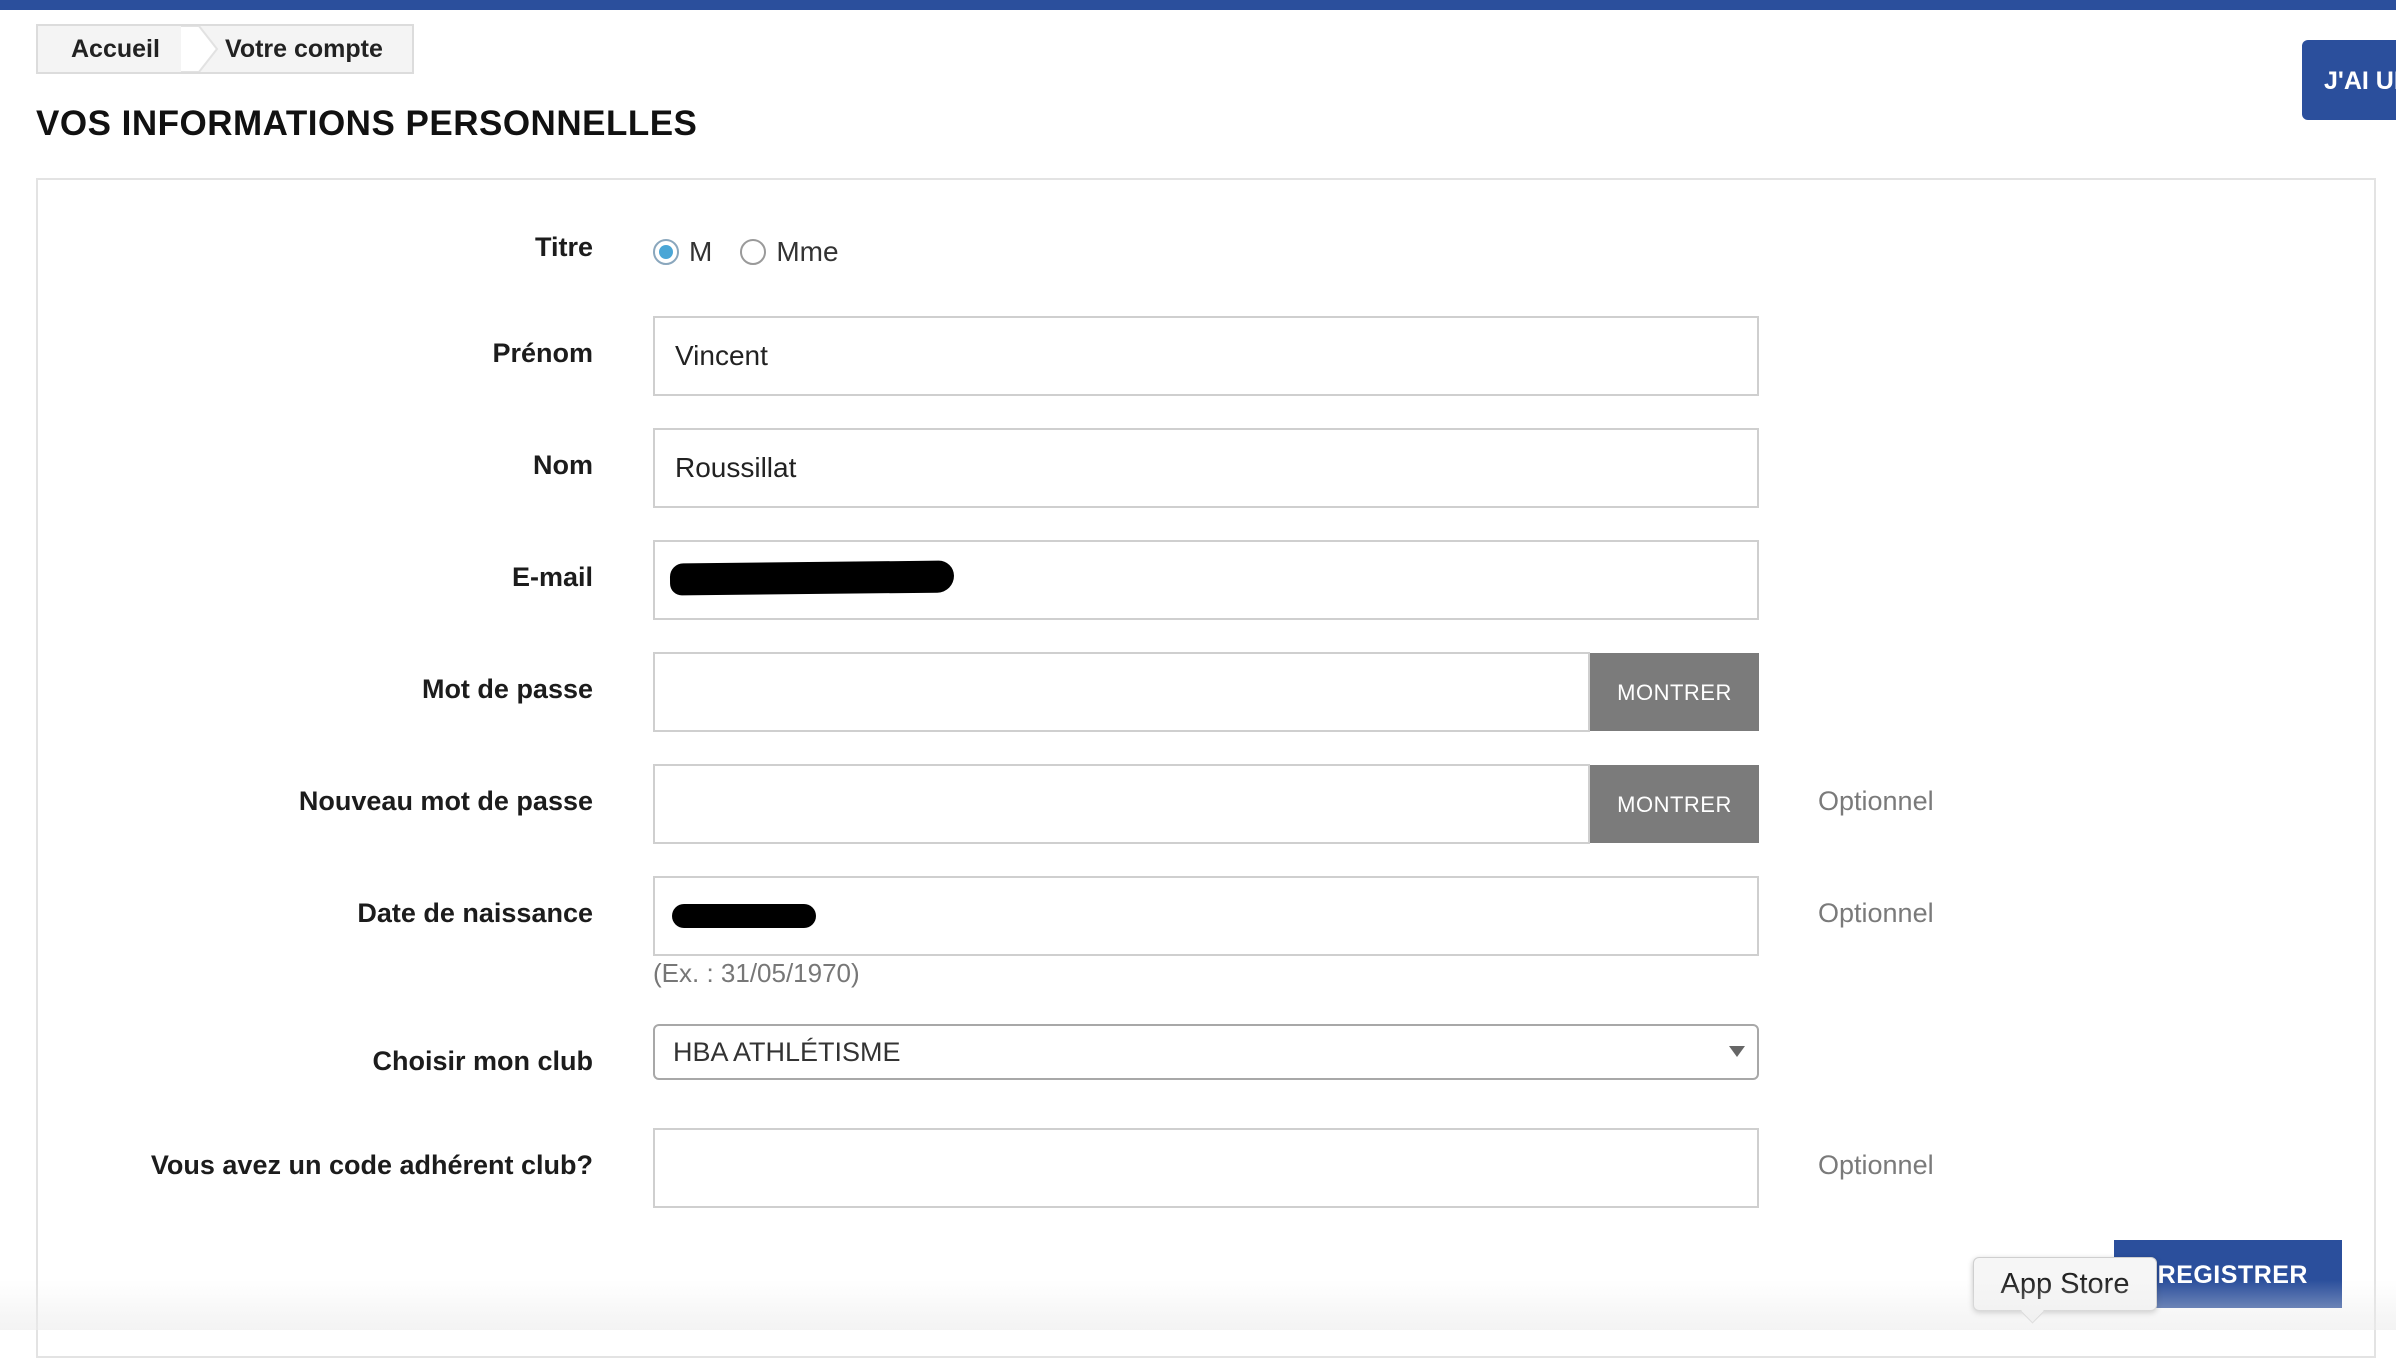 The width and height of the screenshot is (2396, 1358). Describe the element at coordinates (563, 465) in the screenshot. I see `label-nom: Nom` at that location.